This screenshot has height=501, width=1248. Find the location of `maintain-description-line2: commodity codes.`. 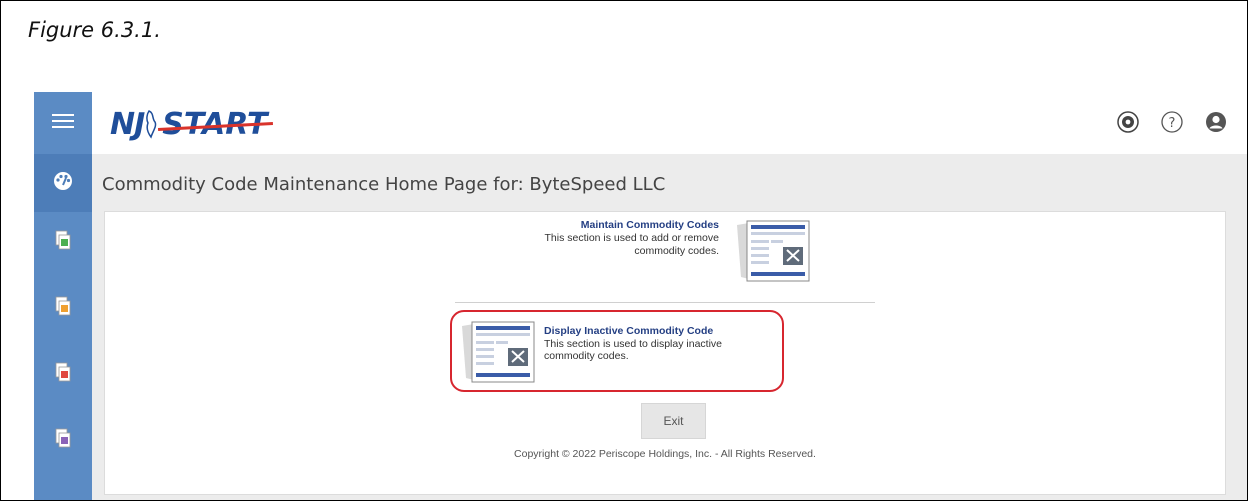

maintain-description-line2: commodity codes. is located at coordinates (676, 251).